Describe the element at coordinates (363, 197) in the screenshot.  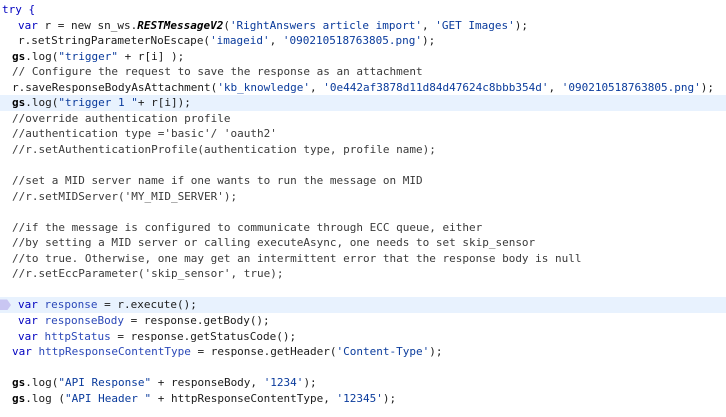
I see `code-line: //r.setMIDServer('MY_MID_SERVER');` at that location.